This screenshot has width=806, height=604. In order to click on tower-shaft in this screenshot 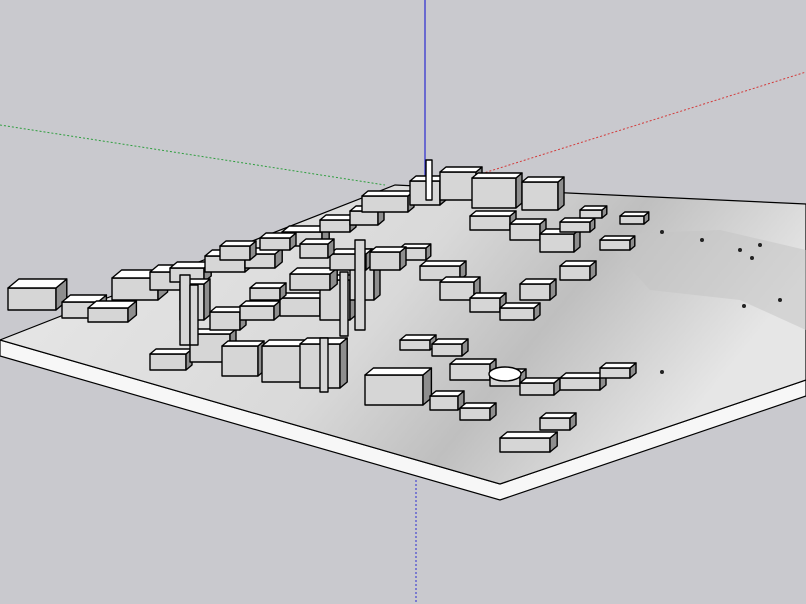, I will do `click(429, 180)`.